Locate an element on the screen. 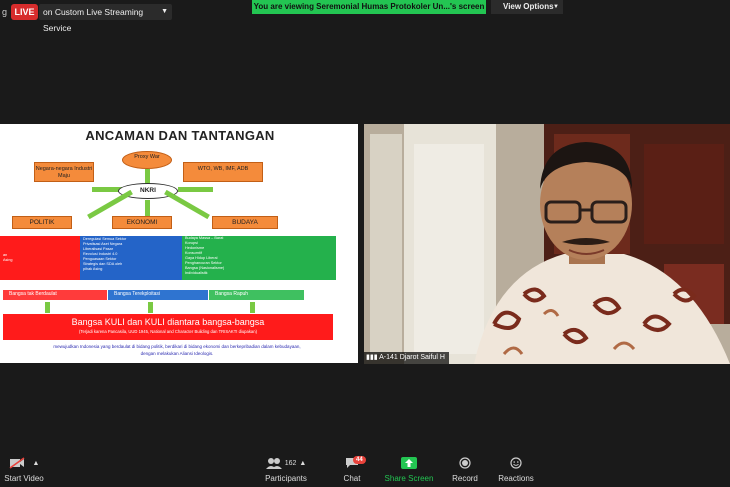  participants-button: 162 ▲ Participants is located at coordinates (286, 469).